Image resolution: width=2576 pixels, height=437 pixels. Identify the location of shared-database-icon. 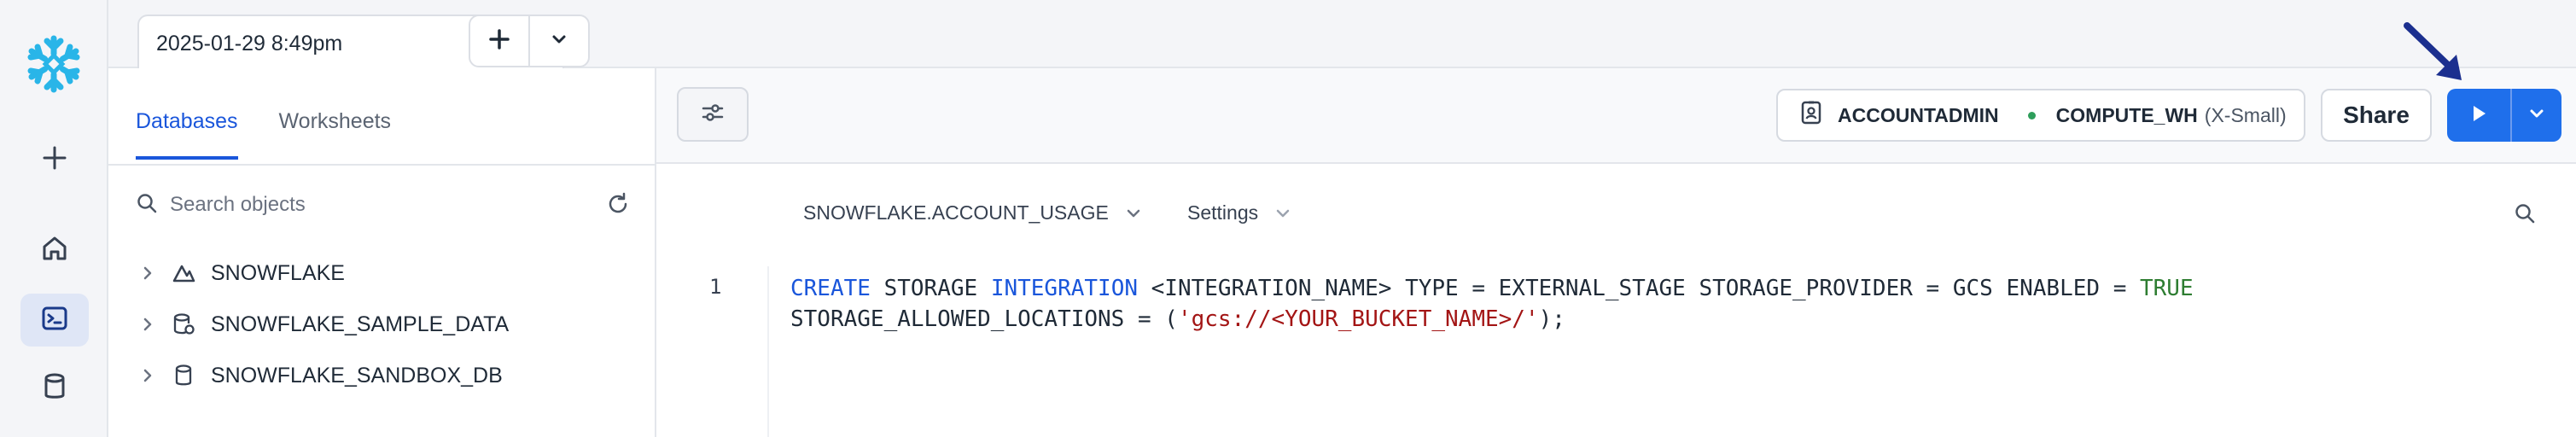
(186, 273).